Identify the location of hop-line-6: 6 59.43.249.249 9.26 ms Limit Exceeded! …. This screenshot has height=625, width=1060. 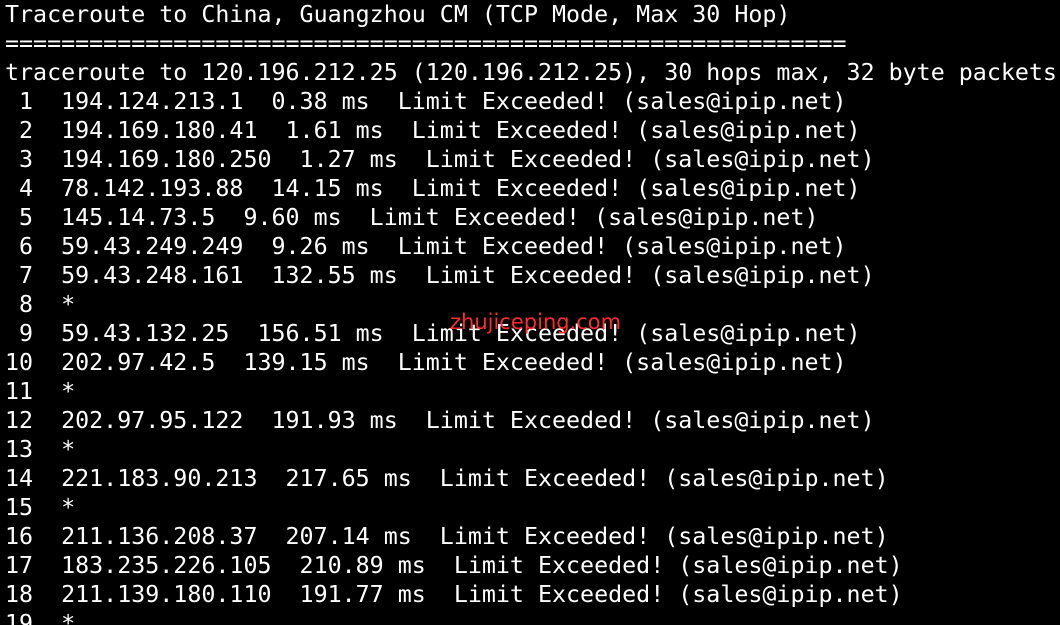
(426, 246).